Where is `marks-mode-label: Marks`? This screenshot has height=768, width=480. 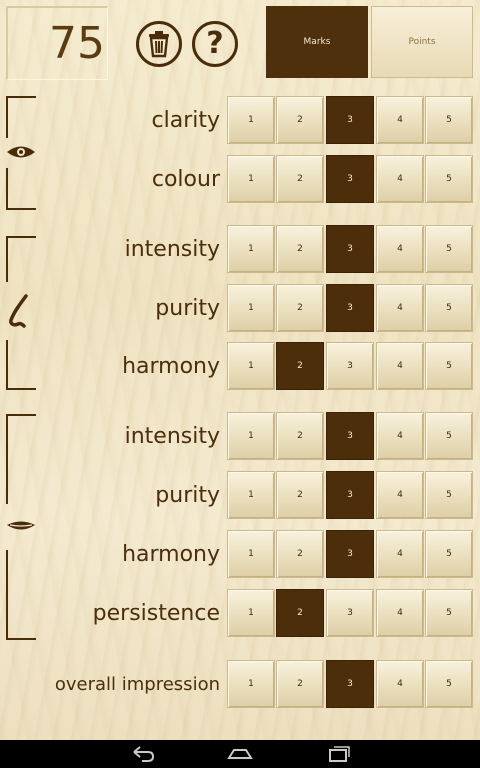 marks-mode-label: Marks is located at coordinates (317, 42).